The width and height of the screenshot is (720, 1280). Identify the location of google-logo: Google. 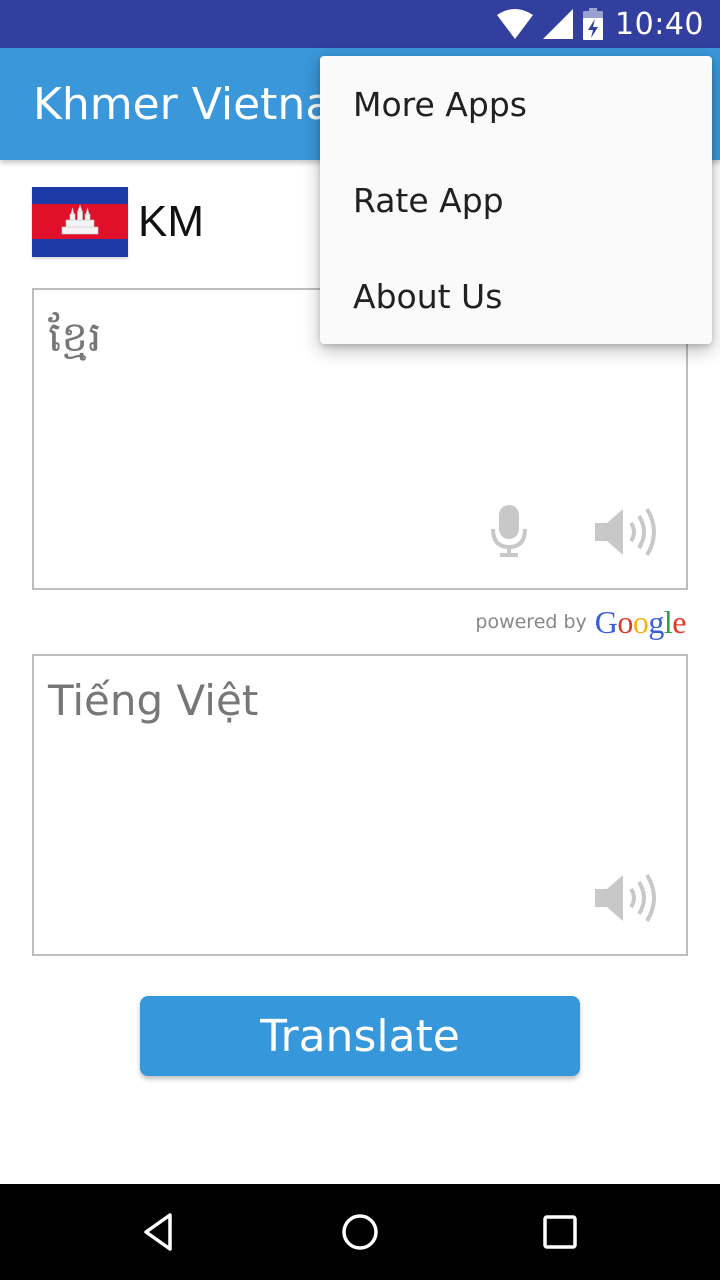
(640, 622).